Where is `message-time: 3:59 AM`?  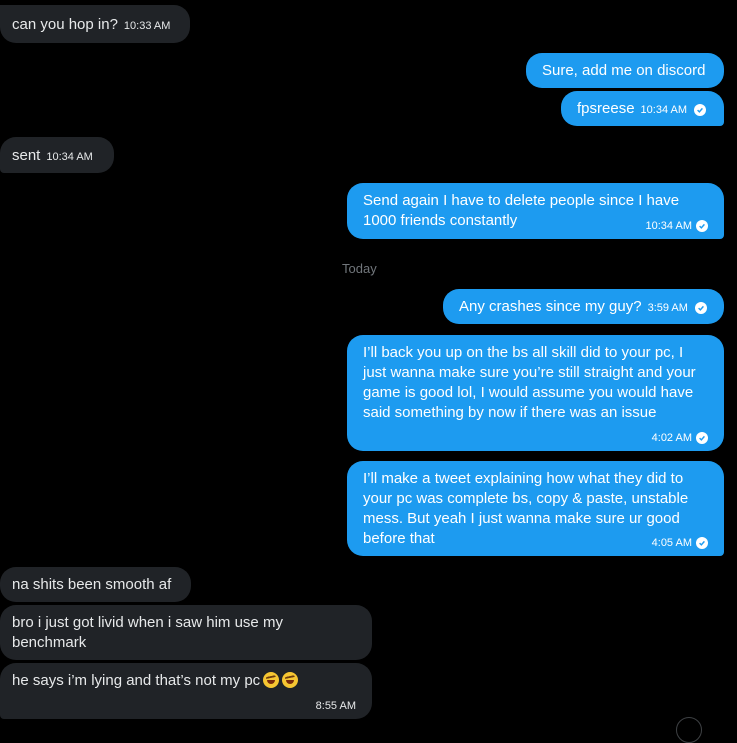 message-time: 3:59 AM is located at coordinates (667, 308).